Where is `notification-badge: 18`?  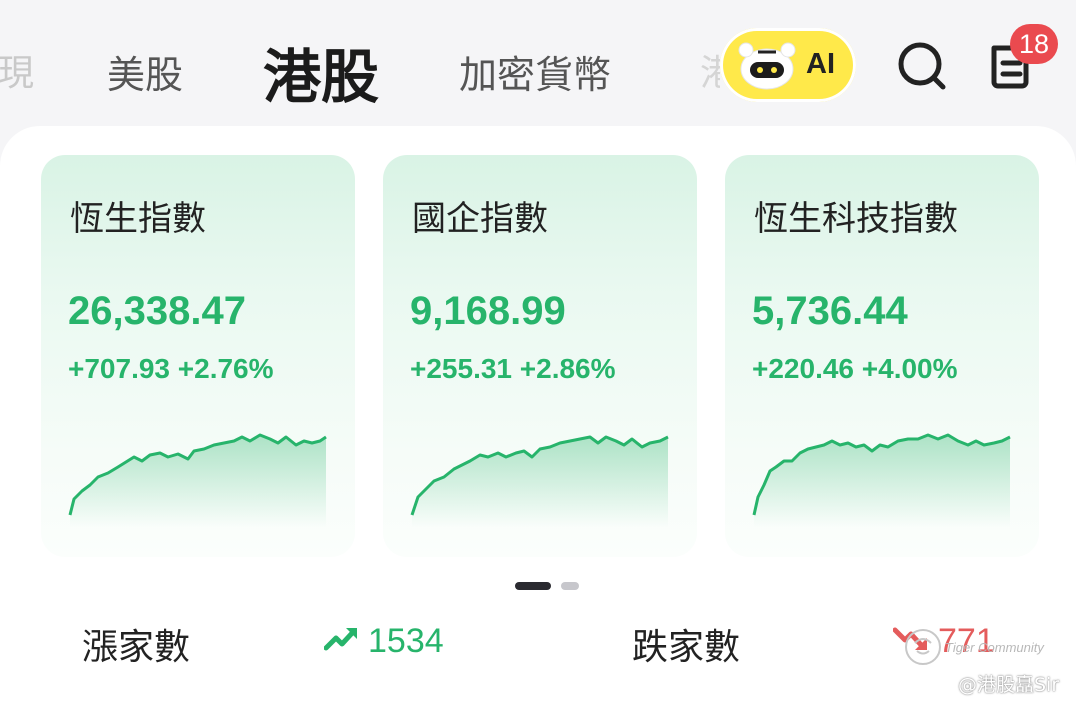 notification-badge: 18 is located at coordinates (1034, 44).